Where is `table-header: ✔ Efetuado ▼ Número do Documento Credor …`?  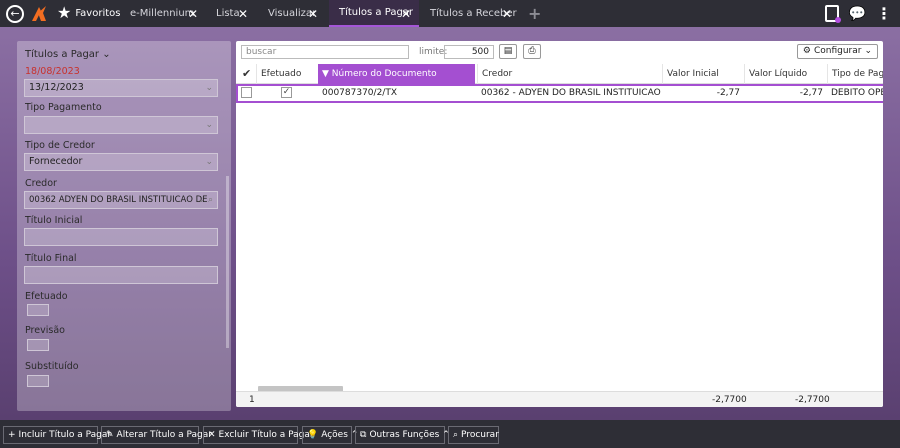
table-header: ✔ Efetuado ▼ Número do Documento Credor … is located at coordinates (559, 74).